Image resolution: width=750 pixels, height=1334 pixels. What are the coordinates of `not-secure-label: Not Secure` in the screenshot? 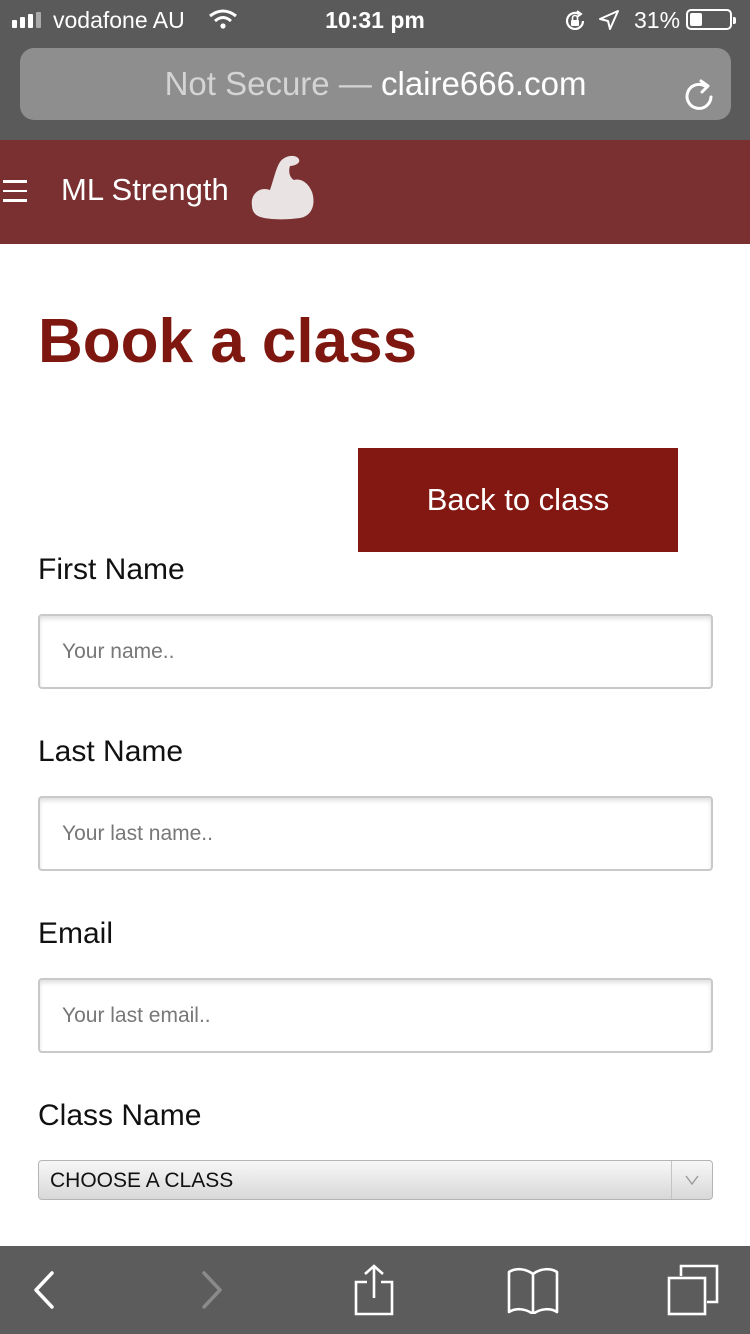 It's located at (247, 83).